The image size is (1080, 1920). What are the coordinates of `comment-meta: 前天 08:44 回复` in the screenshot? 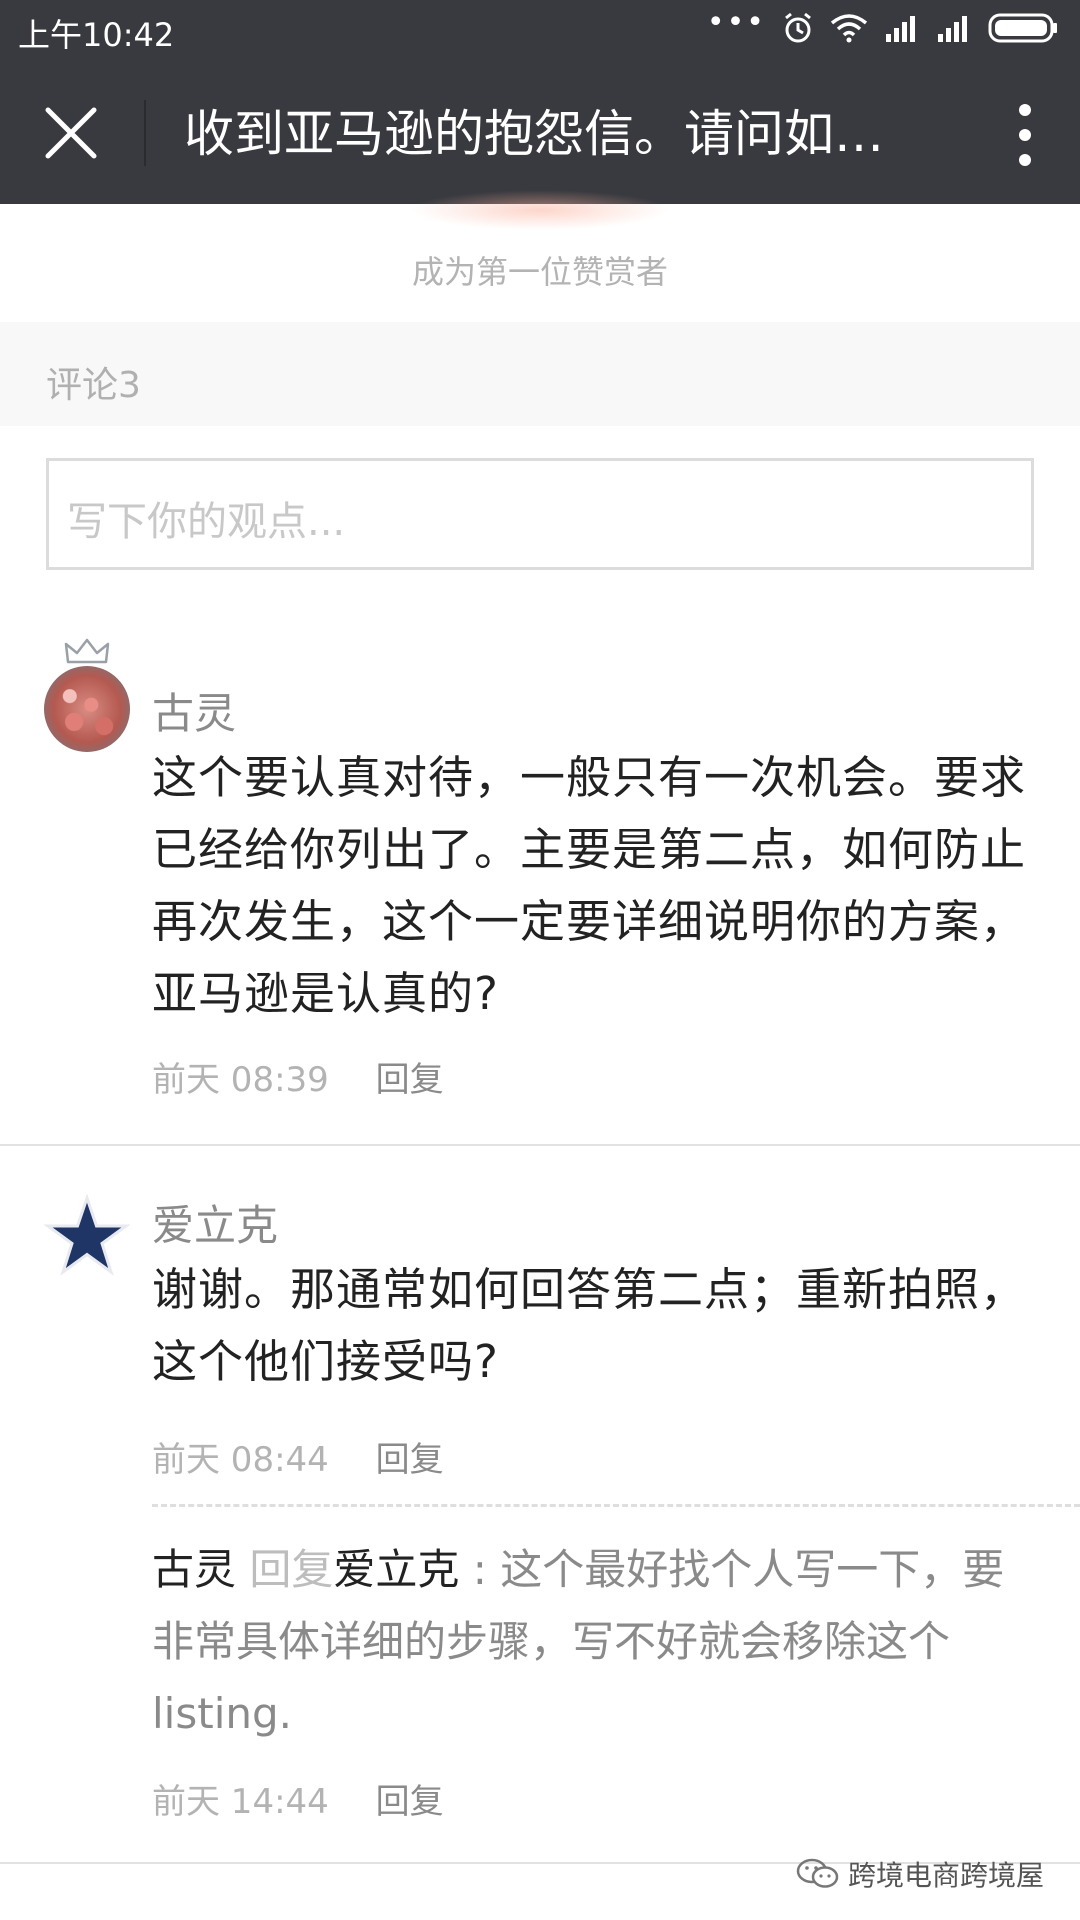 It's located at (298, 1456).